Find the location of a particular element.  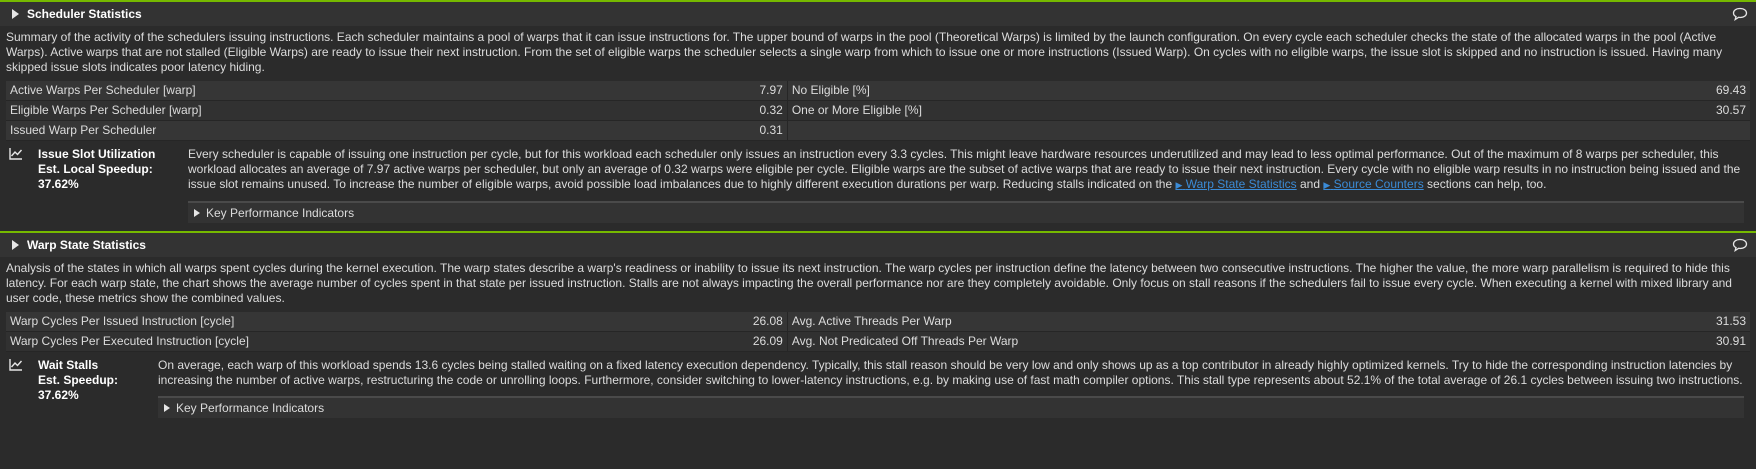

rule-name: Issue Slot Utilization is located at coordinates (97, 154).